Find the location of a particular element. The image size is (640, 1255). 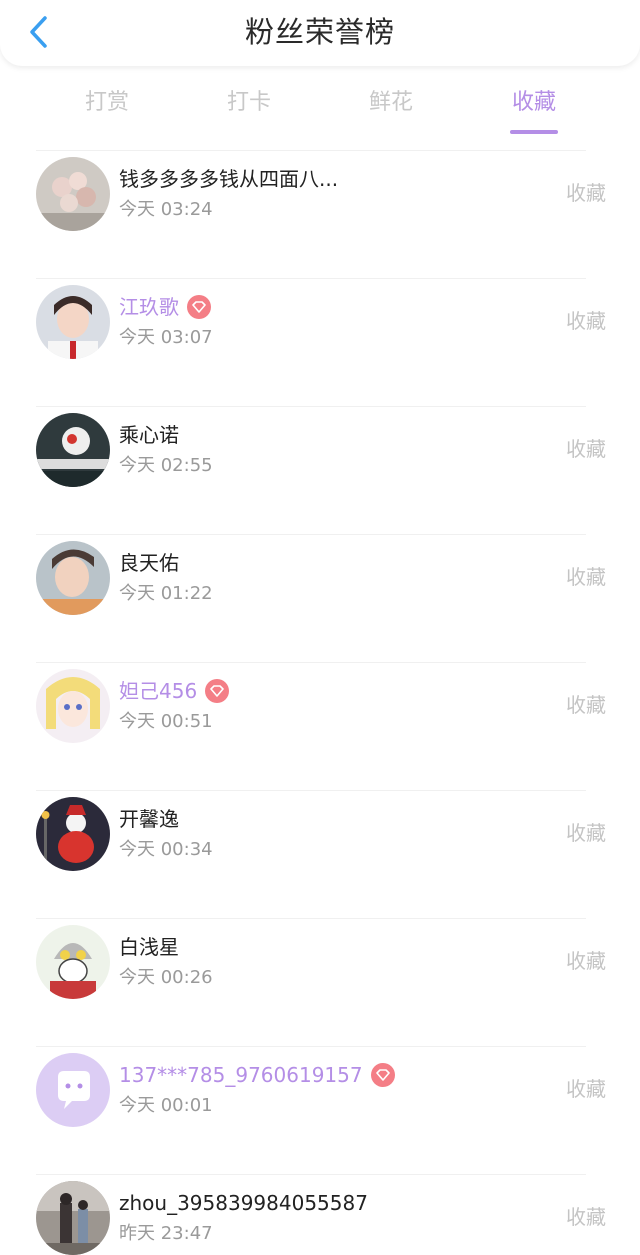

user-name: 妲己456 is located at coordinates (158, 691).